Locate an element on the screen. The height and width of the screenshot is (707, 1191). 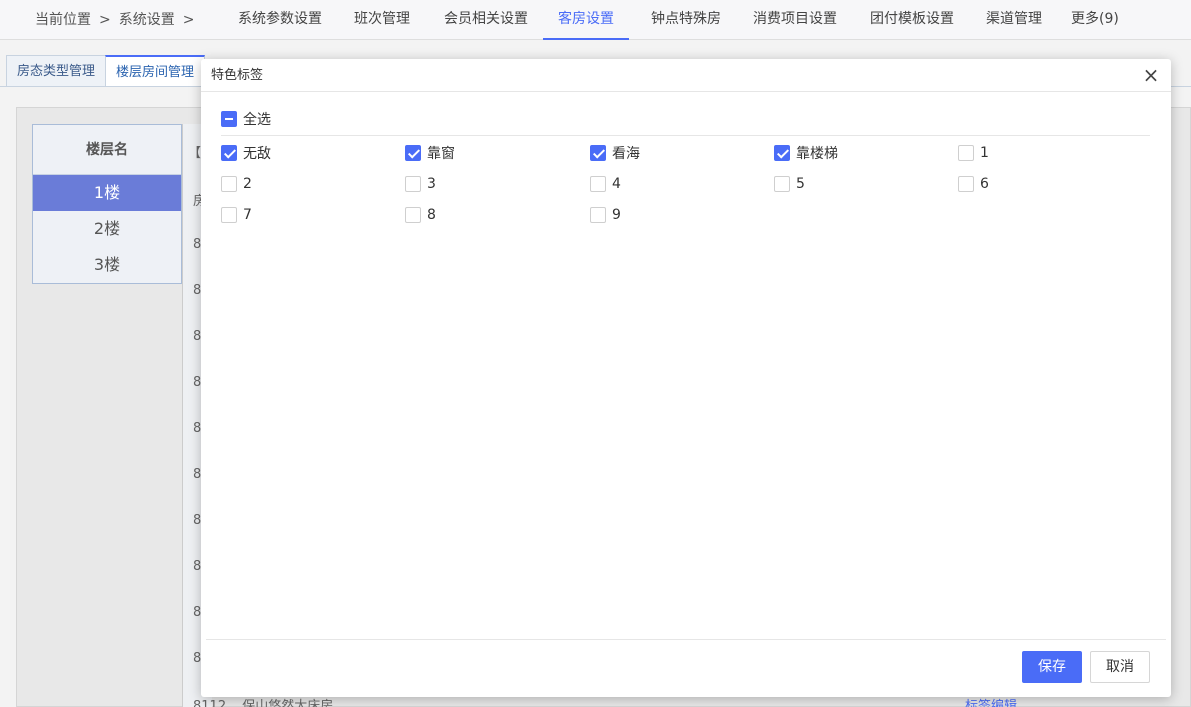
tag-checkbox: 6 is located at coordinates (973, 184).